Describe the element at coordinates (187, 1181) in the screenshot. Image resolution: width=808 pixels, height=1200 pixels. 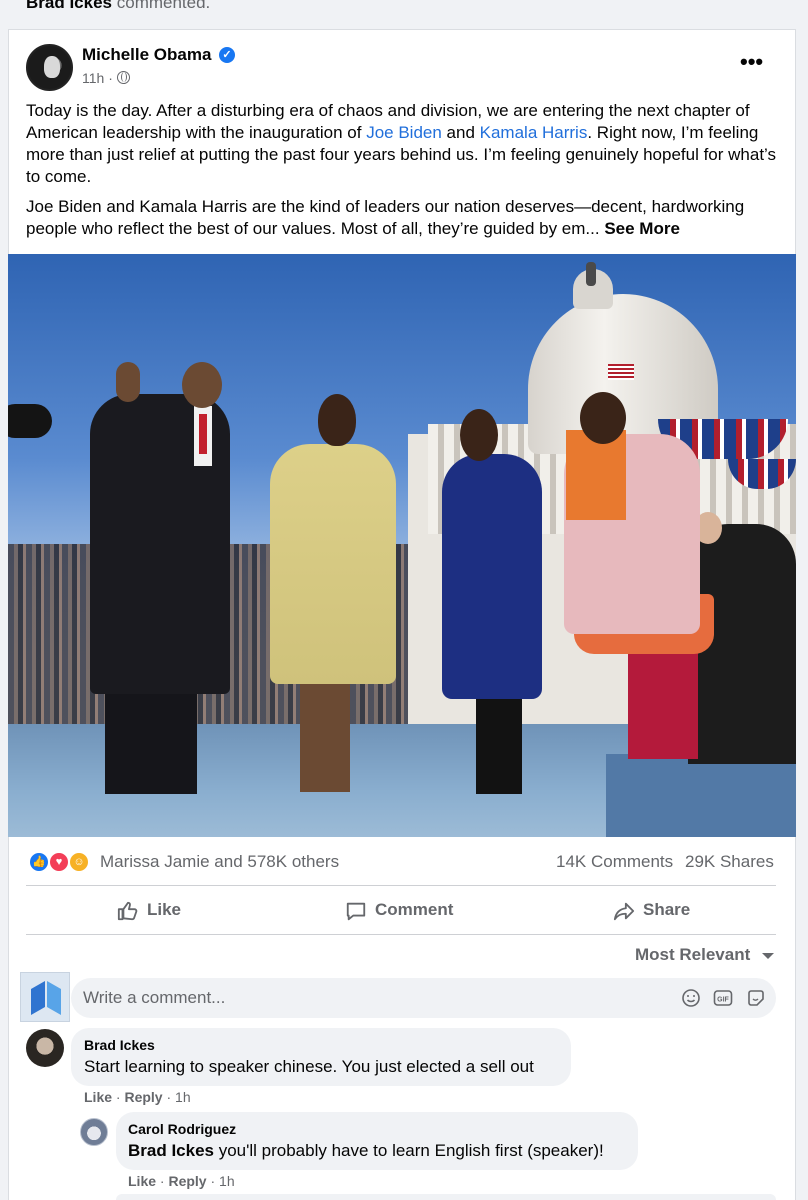
I see `reply-reply-button: Reply` at that location.